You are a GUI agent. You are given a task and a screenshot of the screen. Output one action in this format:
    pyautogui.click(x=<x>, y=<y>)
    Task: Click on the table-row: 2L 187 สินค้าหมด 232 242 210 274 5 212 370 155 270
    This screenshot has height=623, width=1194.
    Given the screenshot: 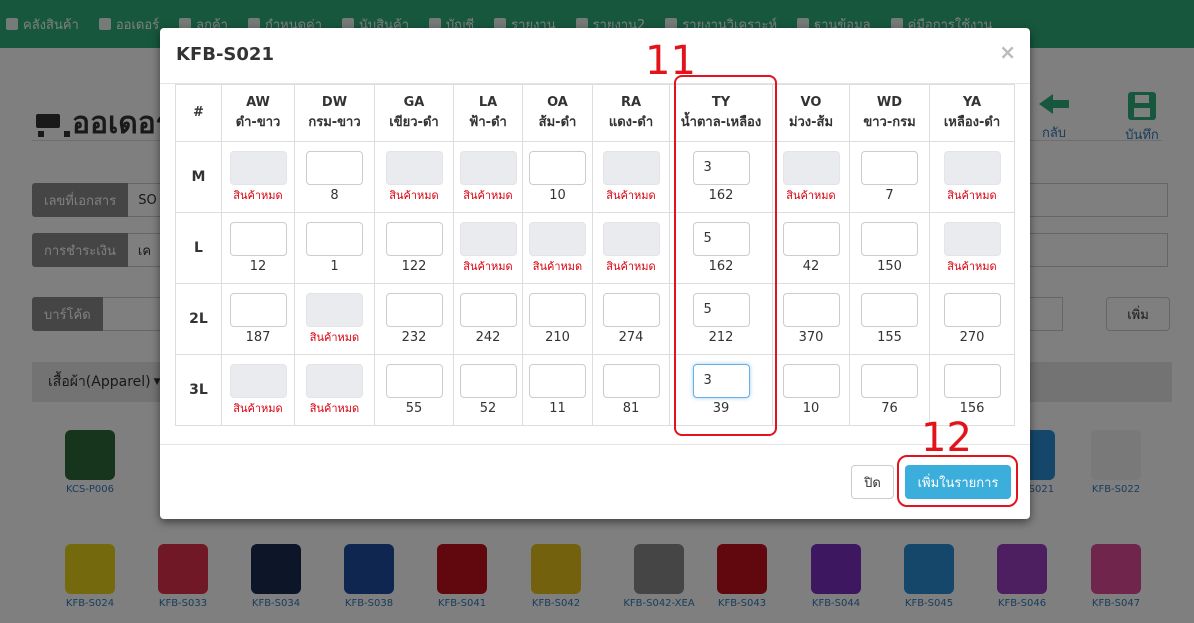 What is the action you would take?
    pyautogui.click(x=595, y=319)
    